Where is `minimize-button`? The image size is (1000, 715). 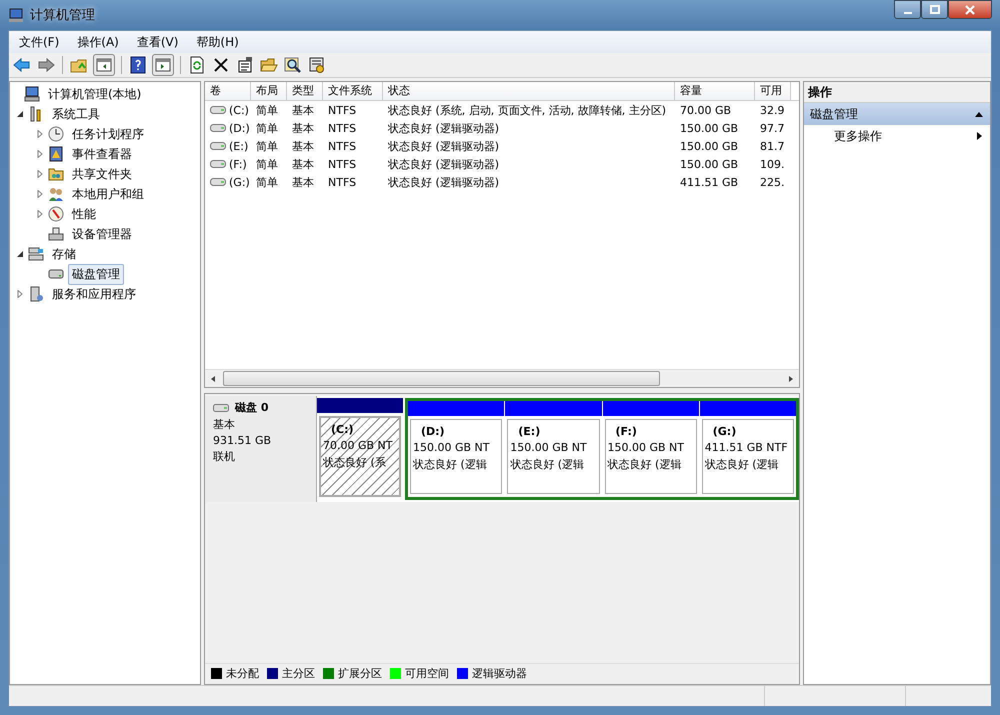
minimize-button is located at coordinates (907, 9).